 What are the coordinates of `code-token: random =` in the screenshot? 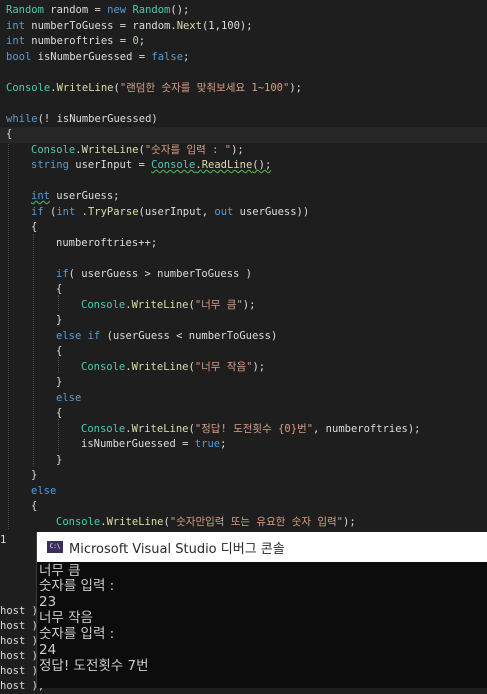 It's located at (75, 10).